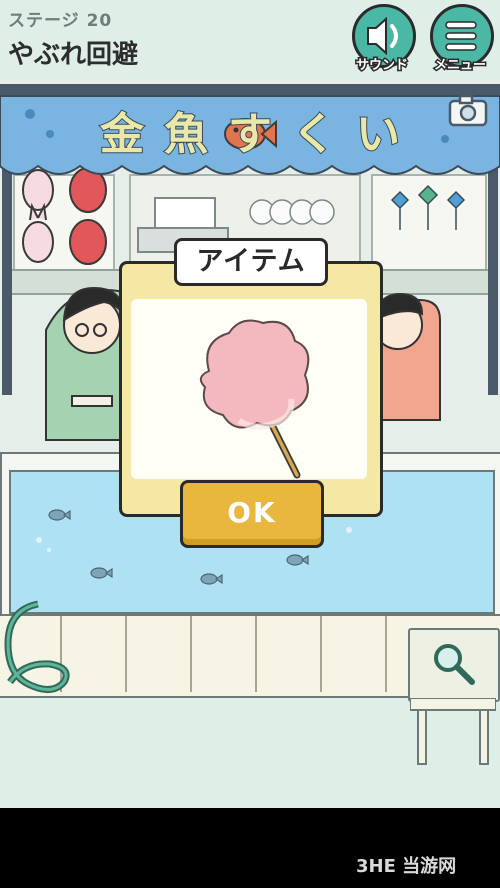  Describe the element at coordinates (461, 39) in the screenshot. I see `menu-button: メニュー` at that location.